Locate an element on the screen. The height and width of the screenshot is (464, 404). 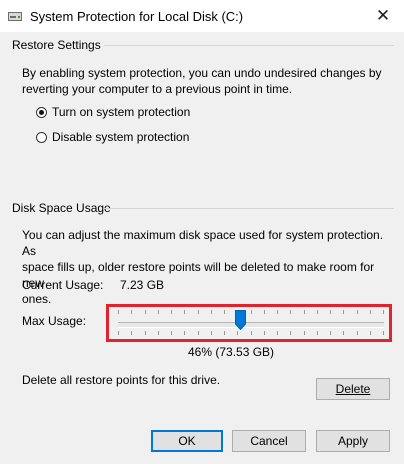
restore-settings-divider is located at coordinates (249, 45).